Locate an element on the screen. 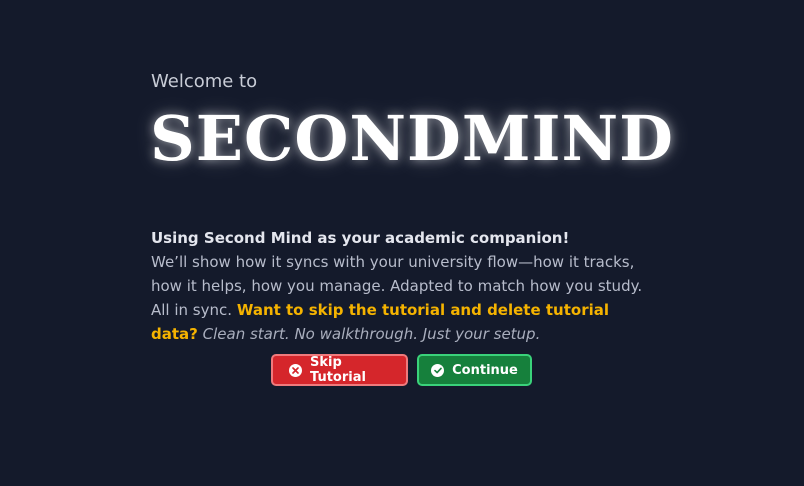 This screenshot has width=804, height=486. skip-tutorial-label: Skip Tutorial is located at coordinates (338, 370).